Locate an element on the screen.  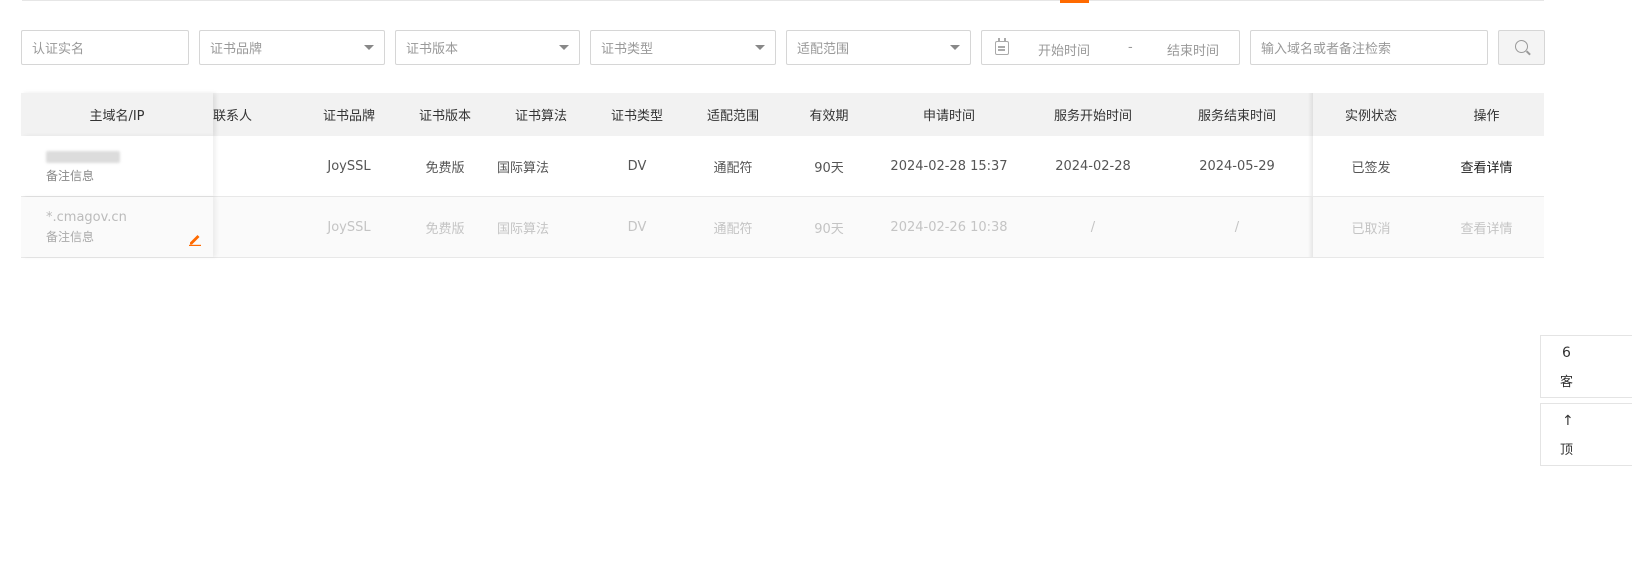
type-select: 证书类型 is located at coordinates (683, 47).